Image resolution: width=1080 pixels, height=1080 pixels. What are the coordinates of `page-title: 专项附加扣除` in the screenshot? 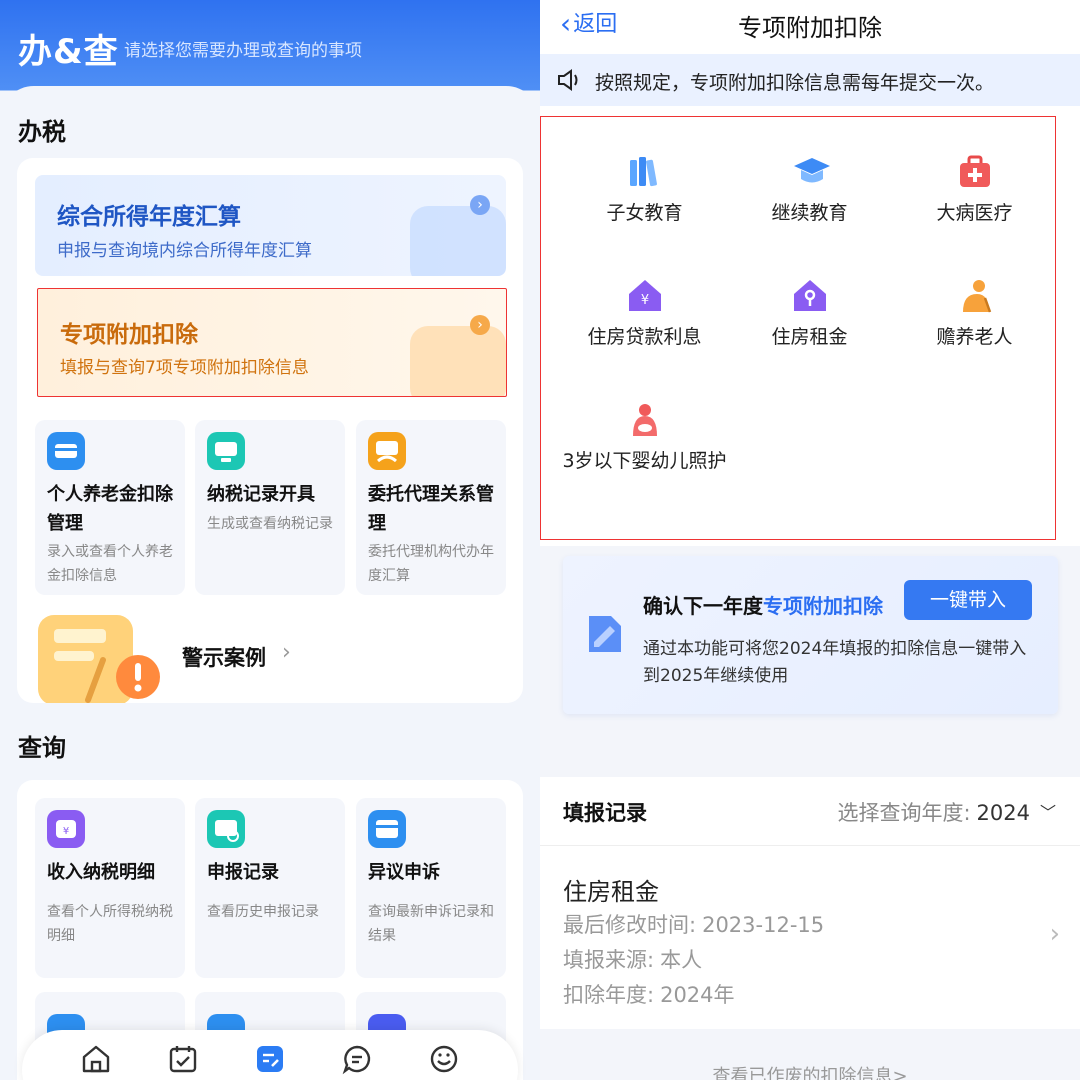 It's located at (810, 28).